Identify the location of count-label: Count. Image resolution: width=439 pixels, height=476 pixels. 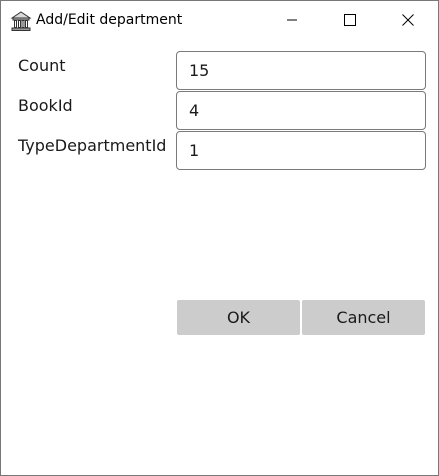
(42, 65).